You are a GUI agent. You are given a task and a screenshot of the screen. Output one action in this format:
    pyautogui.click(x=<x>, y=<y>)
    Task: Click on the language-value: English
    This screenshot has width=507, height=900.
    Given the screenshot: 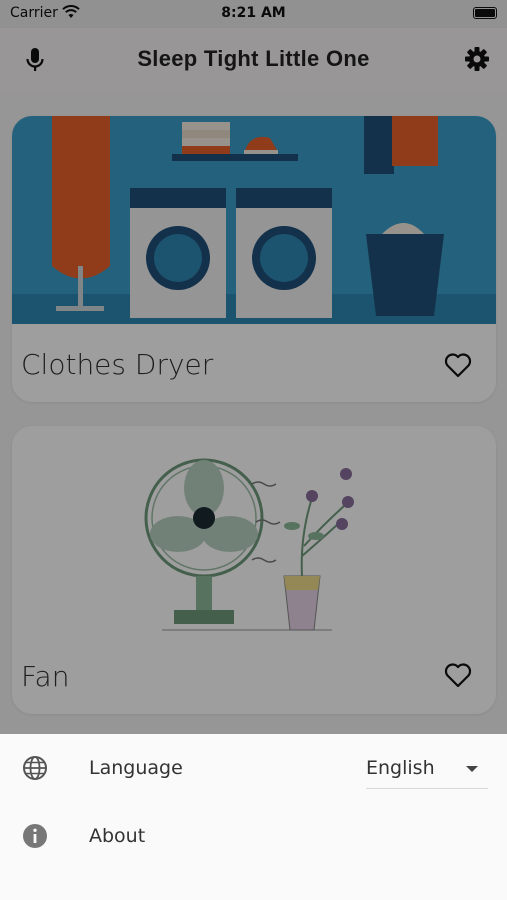 What is the action you would take?
    pyautogui.click(x=400, y=768)
    